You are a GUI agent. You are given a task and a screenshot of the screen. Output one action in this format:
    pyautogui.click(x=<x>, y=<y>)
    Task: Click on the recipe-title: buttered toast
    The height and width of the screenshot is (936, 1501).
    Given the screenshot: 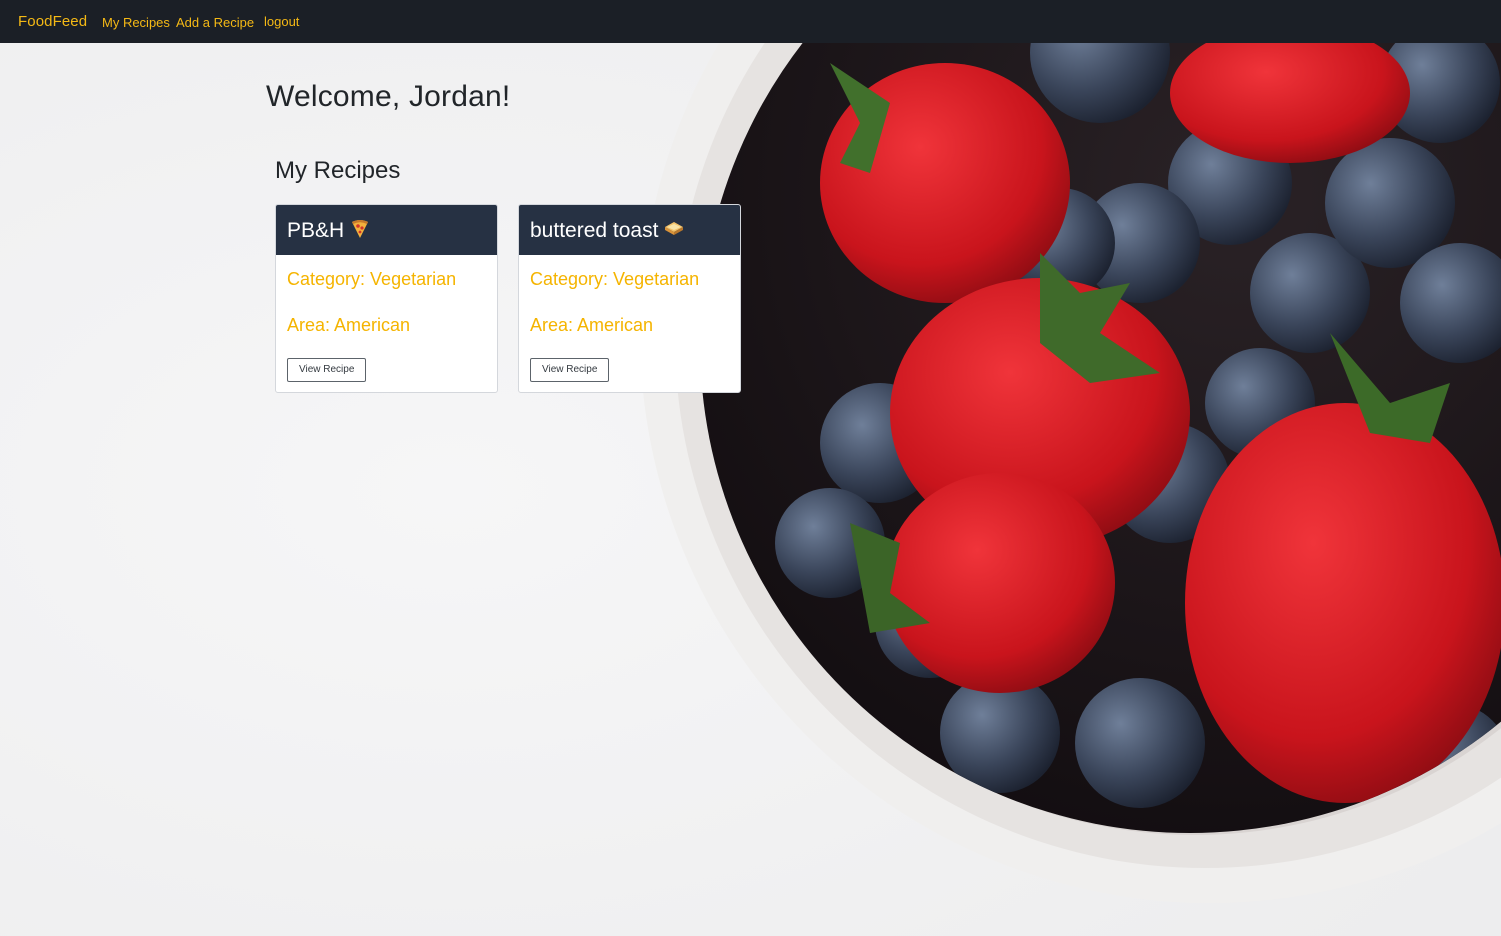 What is the action you would take?
    pyautogui.click(x=594, y=230)
    